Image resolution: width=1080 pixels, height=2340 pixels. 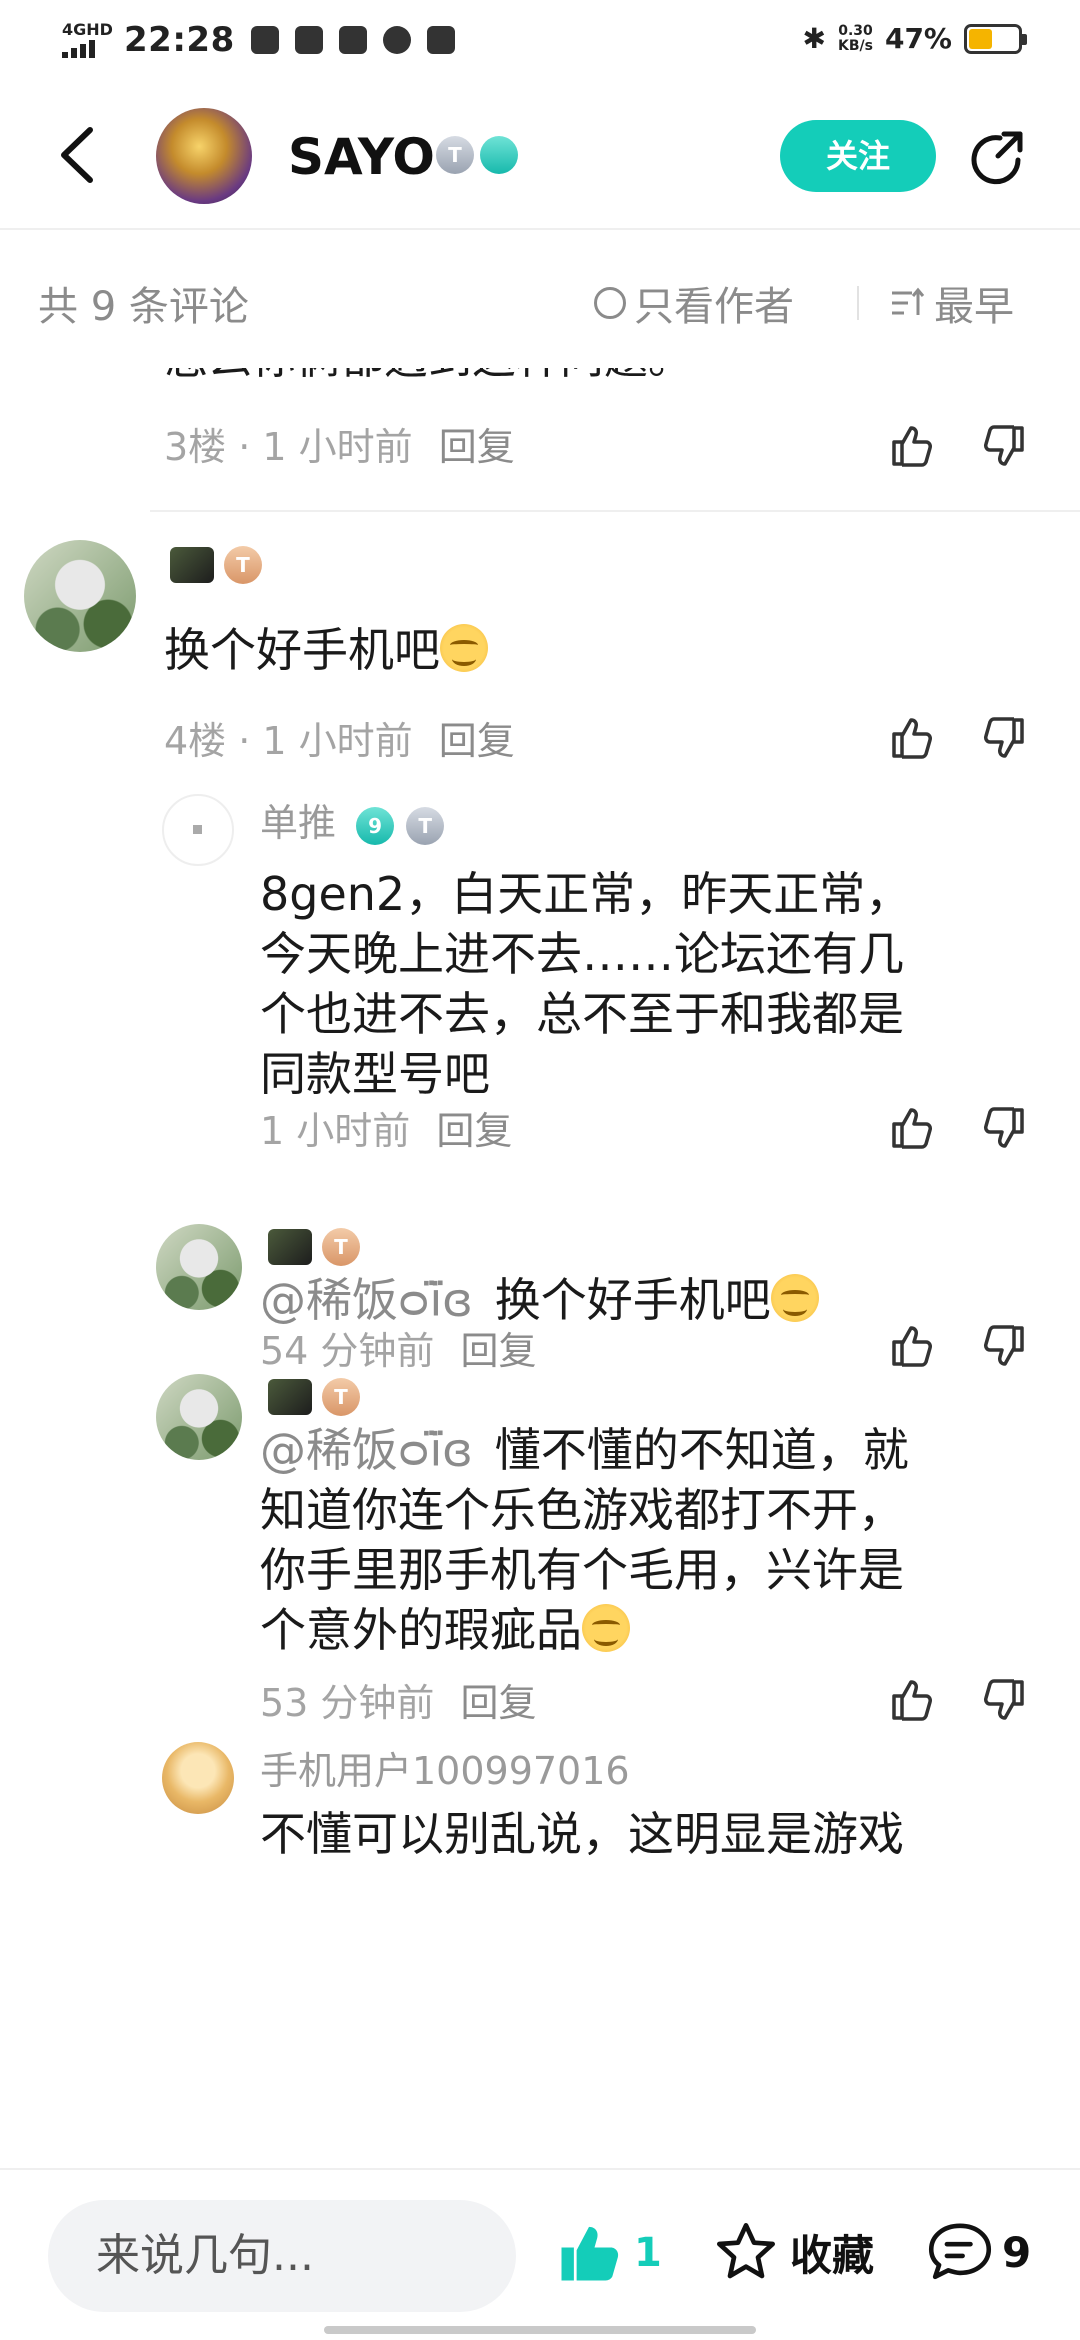 What do you see at coordinates (832, 2255) in the screenshot?
I see `favorite-label: 收藏` at bounding box center [832, 2255].